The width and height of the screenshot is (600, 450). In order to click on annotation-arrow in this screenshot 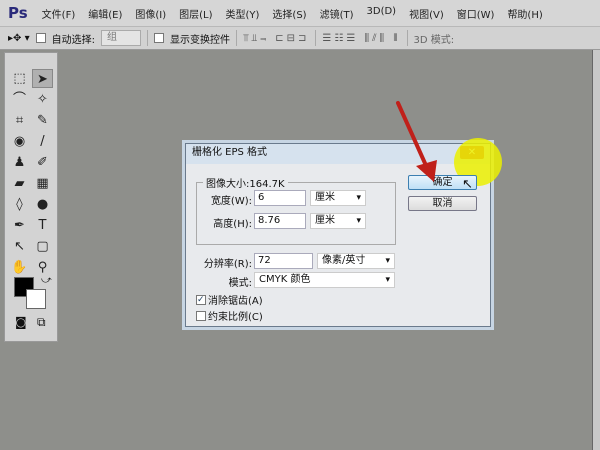, I will do `click(416, 141)`.